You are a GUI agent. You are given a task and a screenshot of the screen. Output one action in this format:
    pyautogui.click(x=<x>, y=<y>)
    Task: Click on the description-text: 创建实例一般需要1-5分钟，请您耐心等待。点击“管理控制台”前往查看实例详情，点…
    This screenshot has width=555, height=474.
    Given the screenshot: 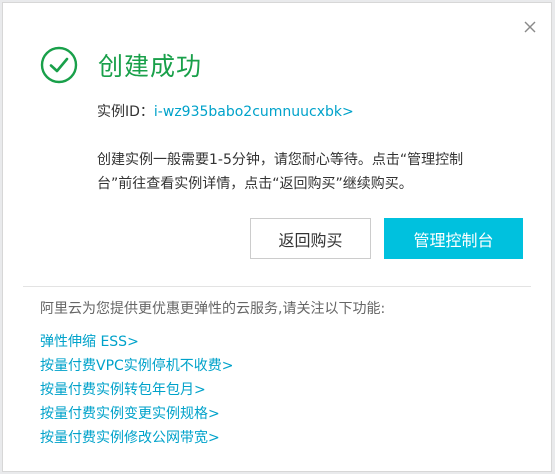 What is the action you would take?
    pyautogui.click(x=280, y=172)
    